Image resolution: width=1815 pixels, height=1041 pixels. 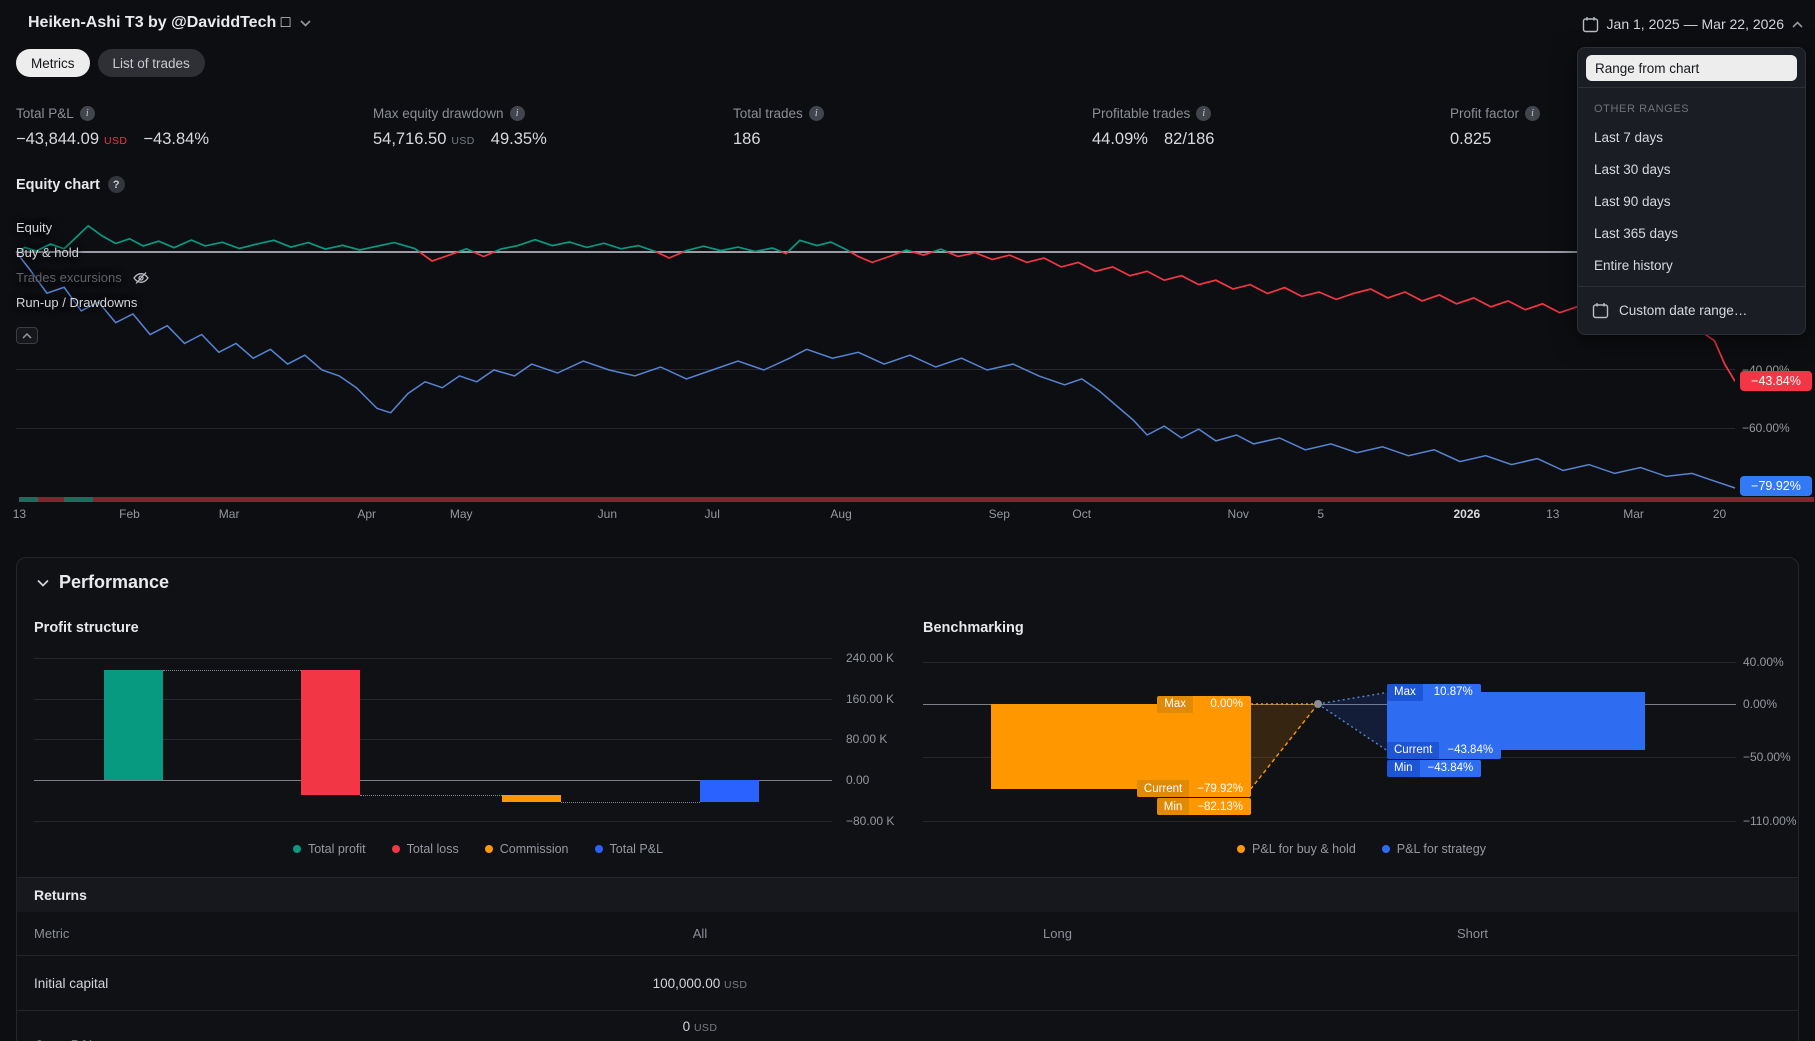 I want to click on legend-total-pnl: Total P&L, so click(x=628, y=849).